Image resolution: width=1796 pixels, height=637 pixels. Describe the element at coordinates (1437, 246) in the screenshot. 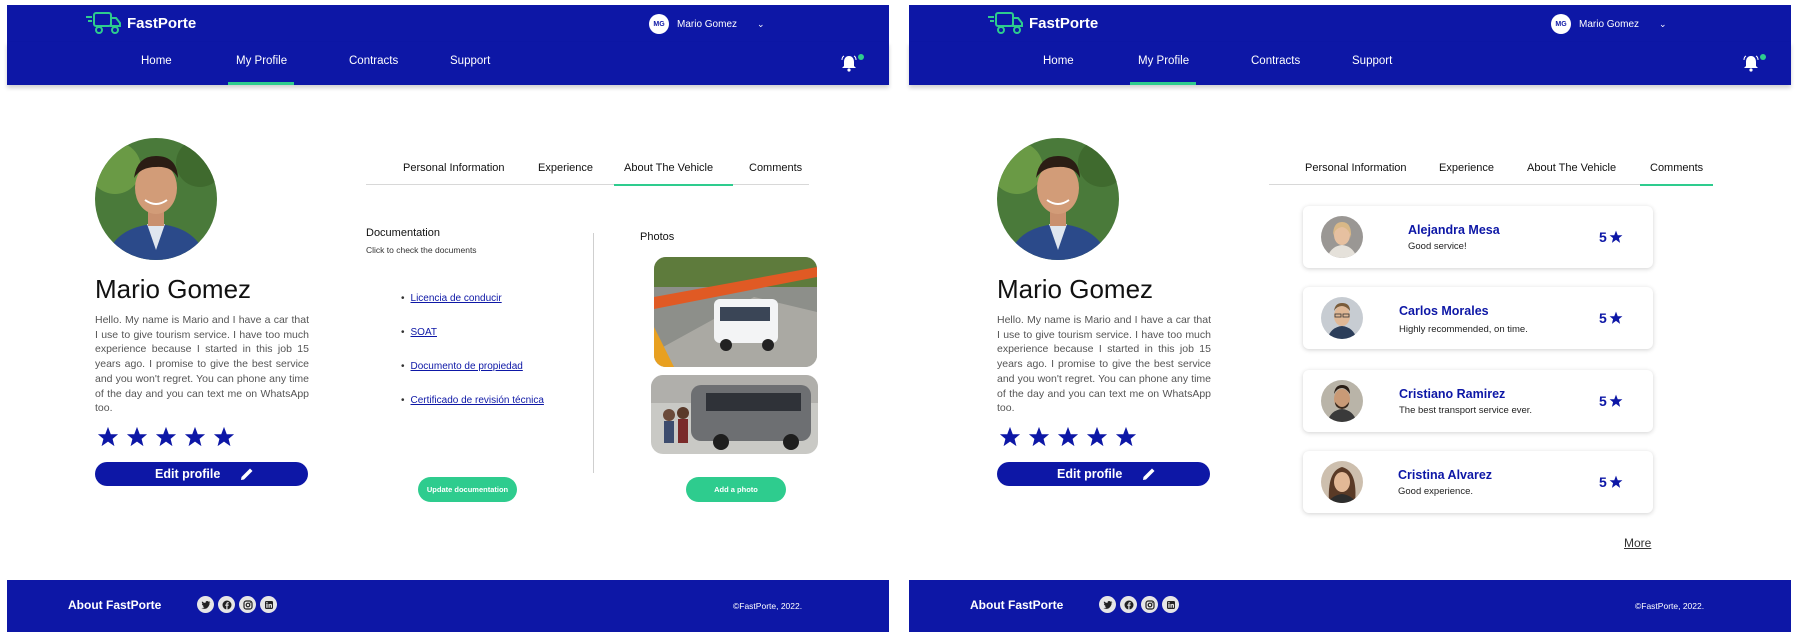

I see `comment-text: Good service!` at that location.